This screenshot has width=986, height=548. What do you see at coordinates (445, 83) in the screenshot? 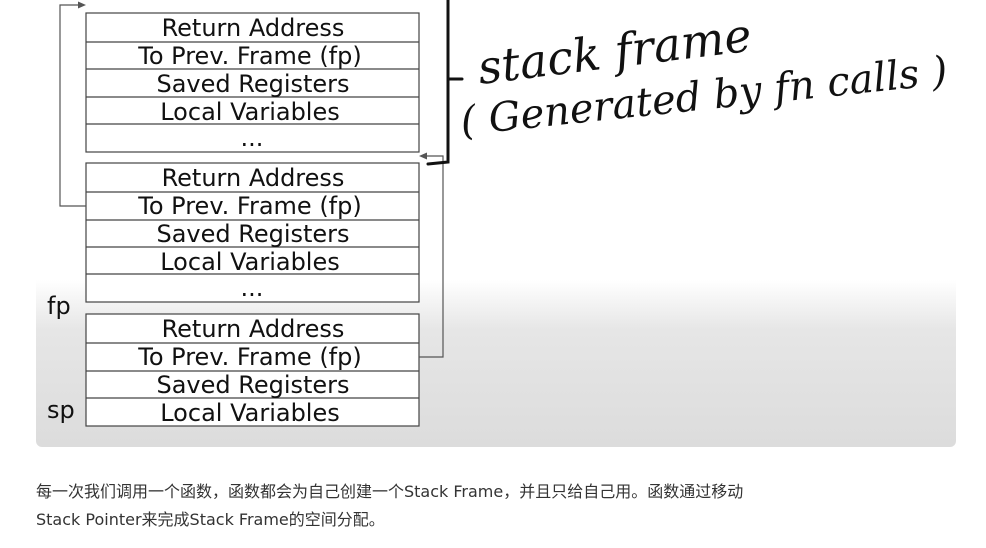
I see `handwritten-bracket` at bounding box center [445, 83].